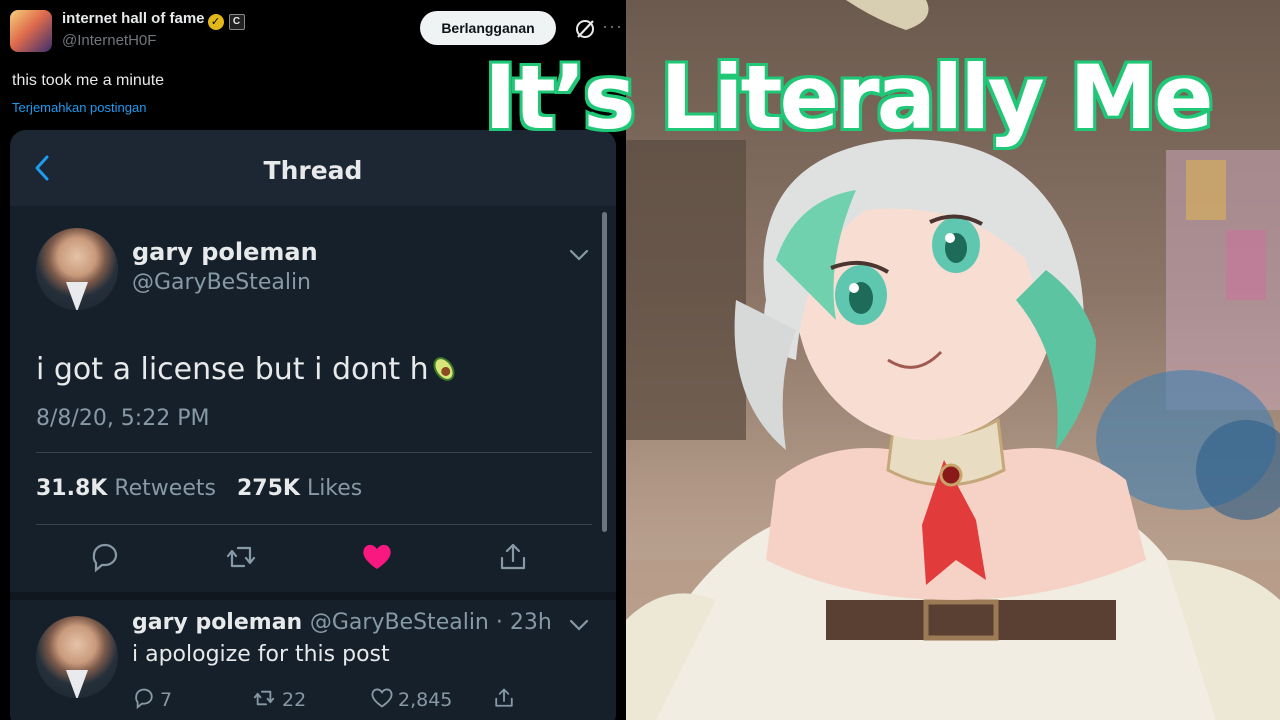 This screenshot has height=720, width=1280. I want to click on more-options-icon: ···, so click(612, 26).